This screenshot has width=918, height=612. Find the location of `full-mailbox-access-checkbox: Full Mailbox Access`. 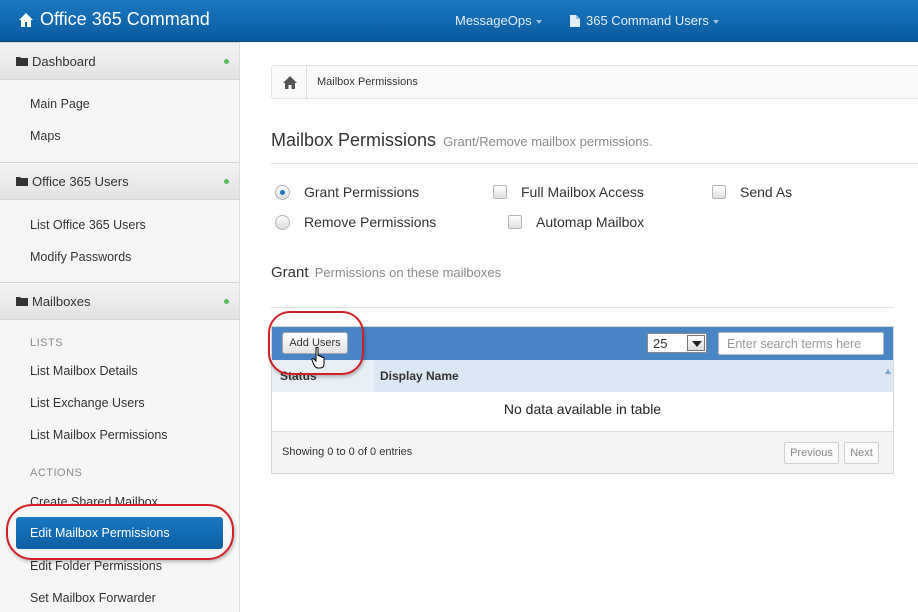

full-mailbox-access-checkbox: Full Mailbox Access is located at coordinates (568, 192).